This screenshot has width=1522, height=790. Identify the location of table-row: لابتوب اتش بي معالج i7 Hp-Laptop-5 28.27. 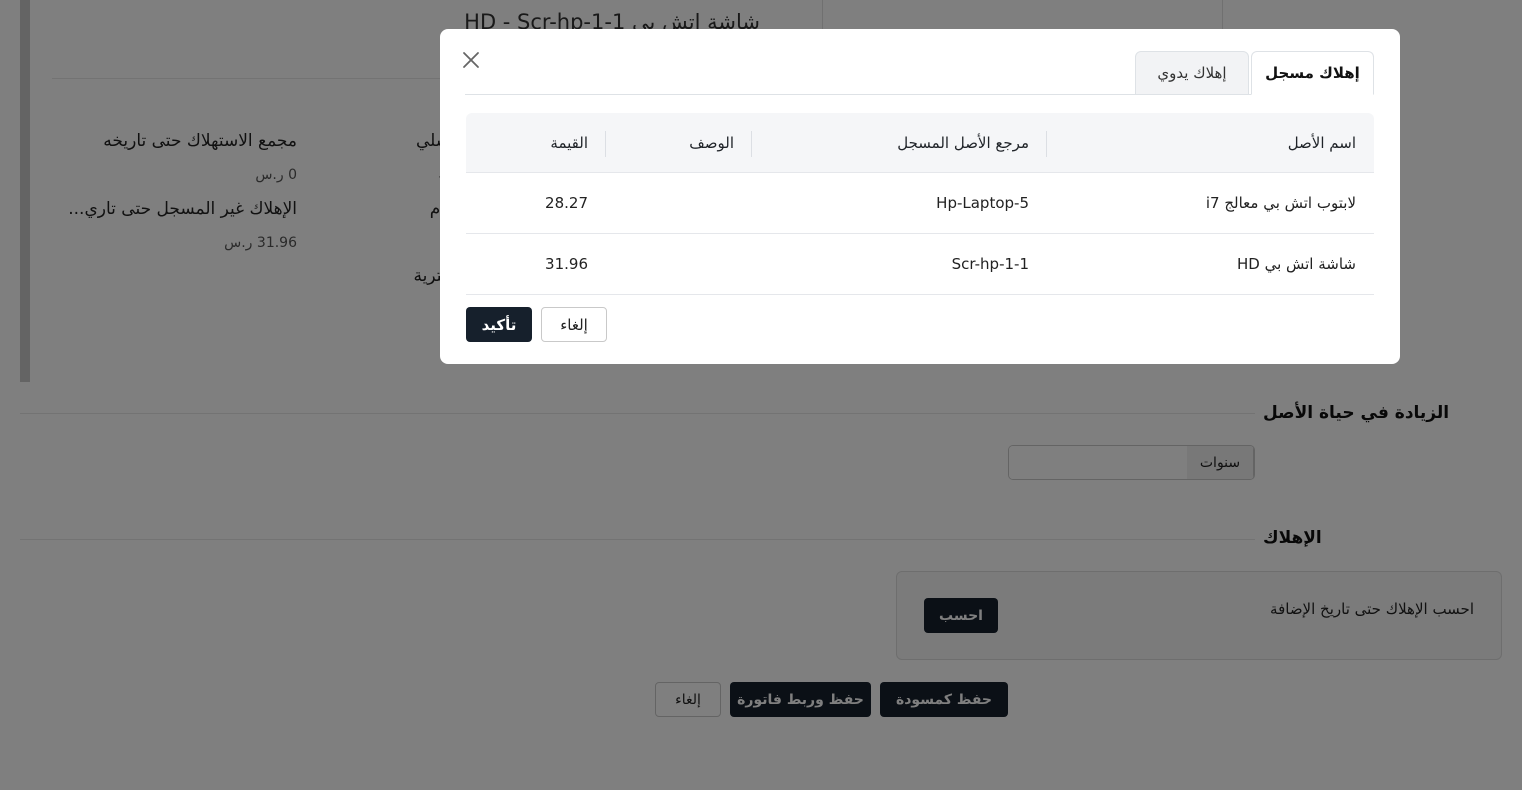
(920, 203).